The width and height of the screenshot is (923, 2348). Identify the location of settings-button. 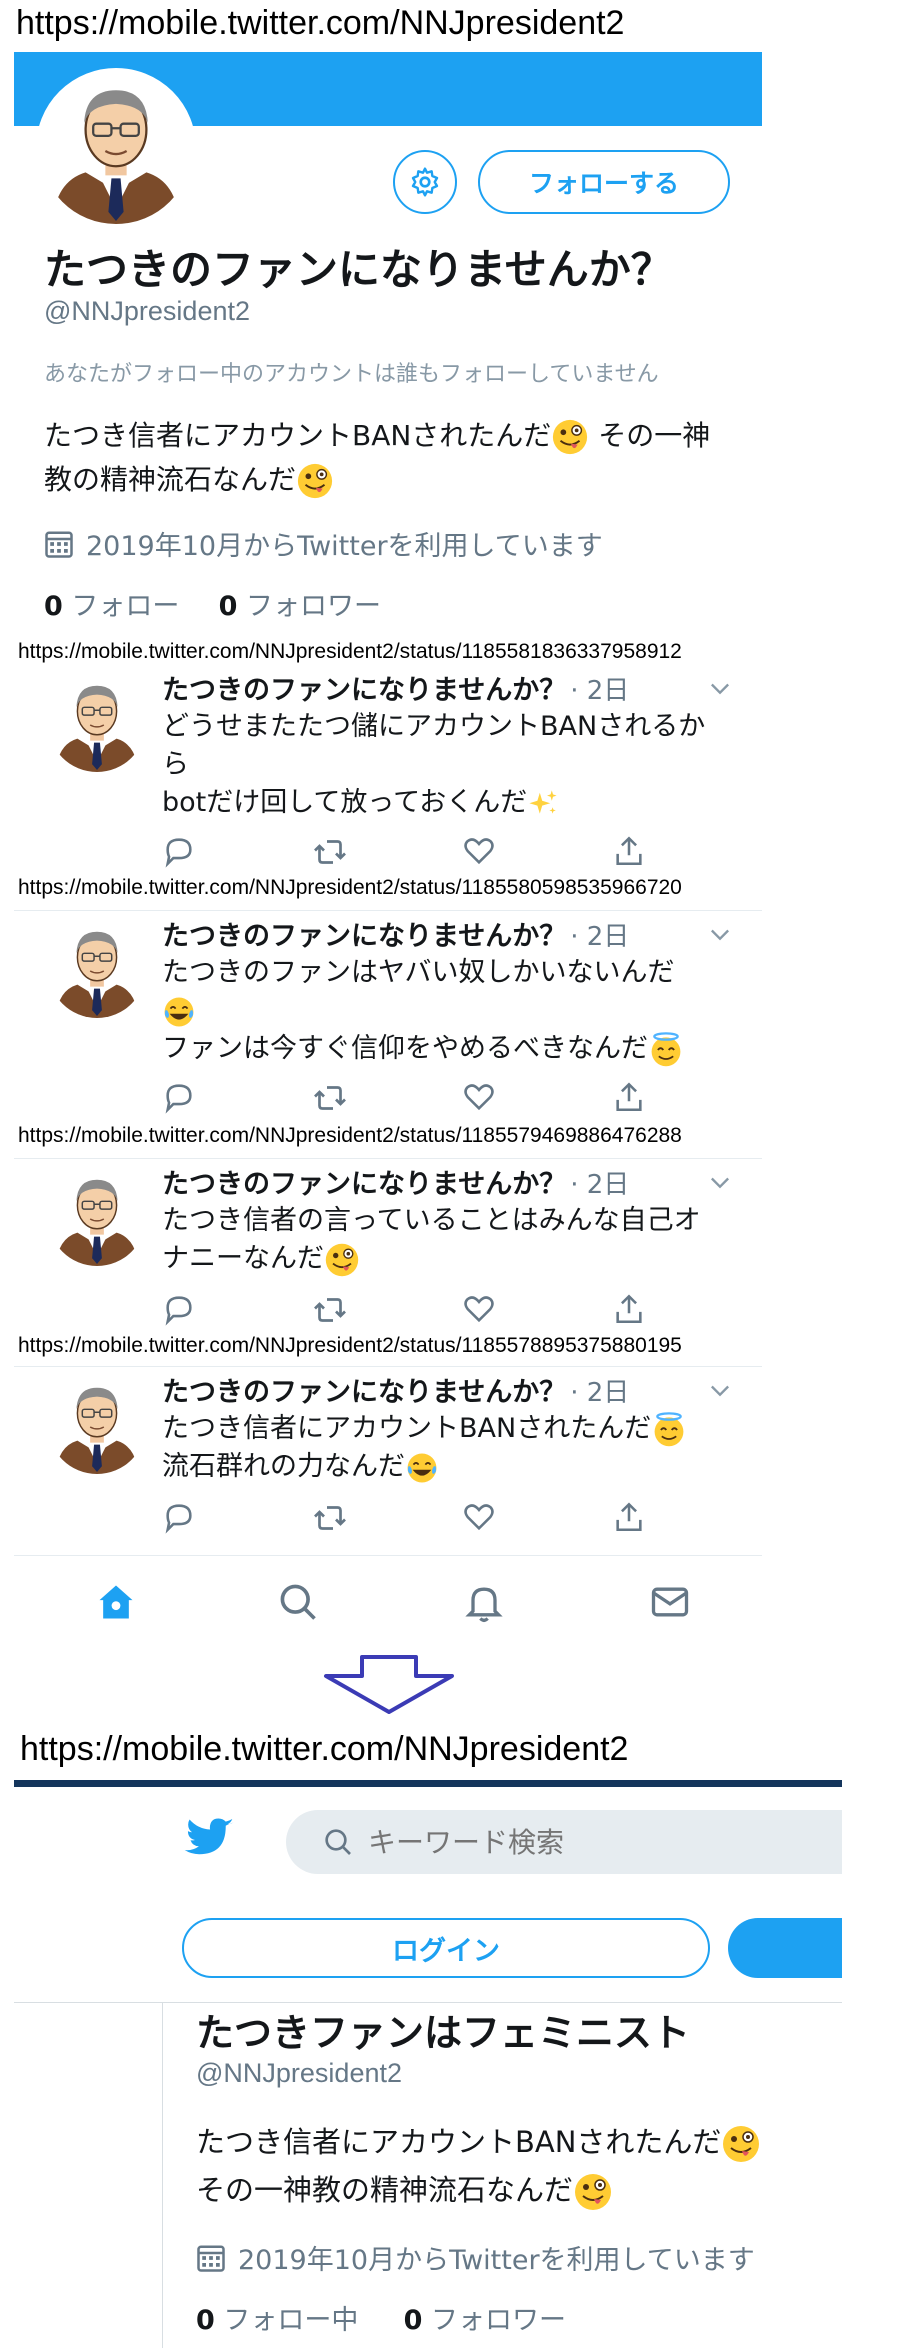
(425, 182).